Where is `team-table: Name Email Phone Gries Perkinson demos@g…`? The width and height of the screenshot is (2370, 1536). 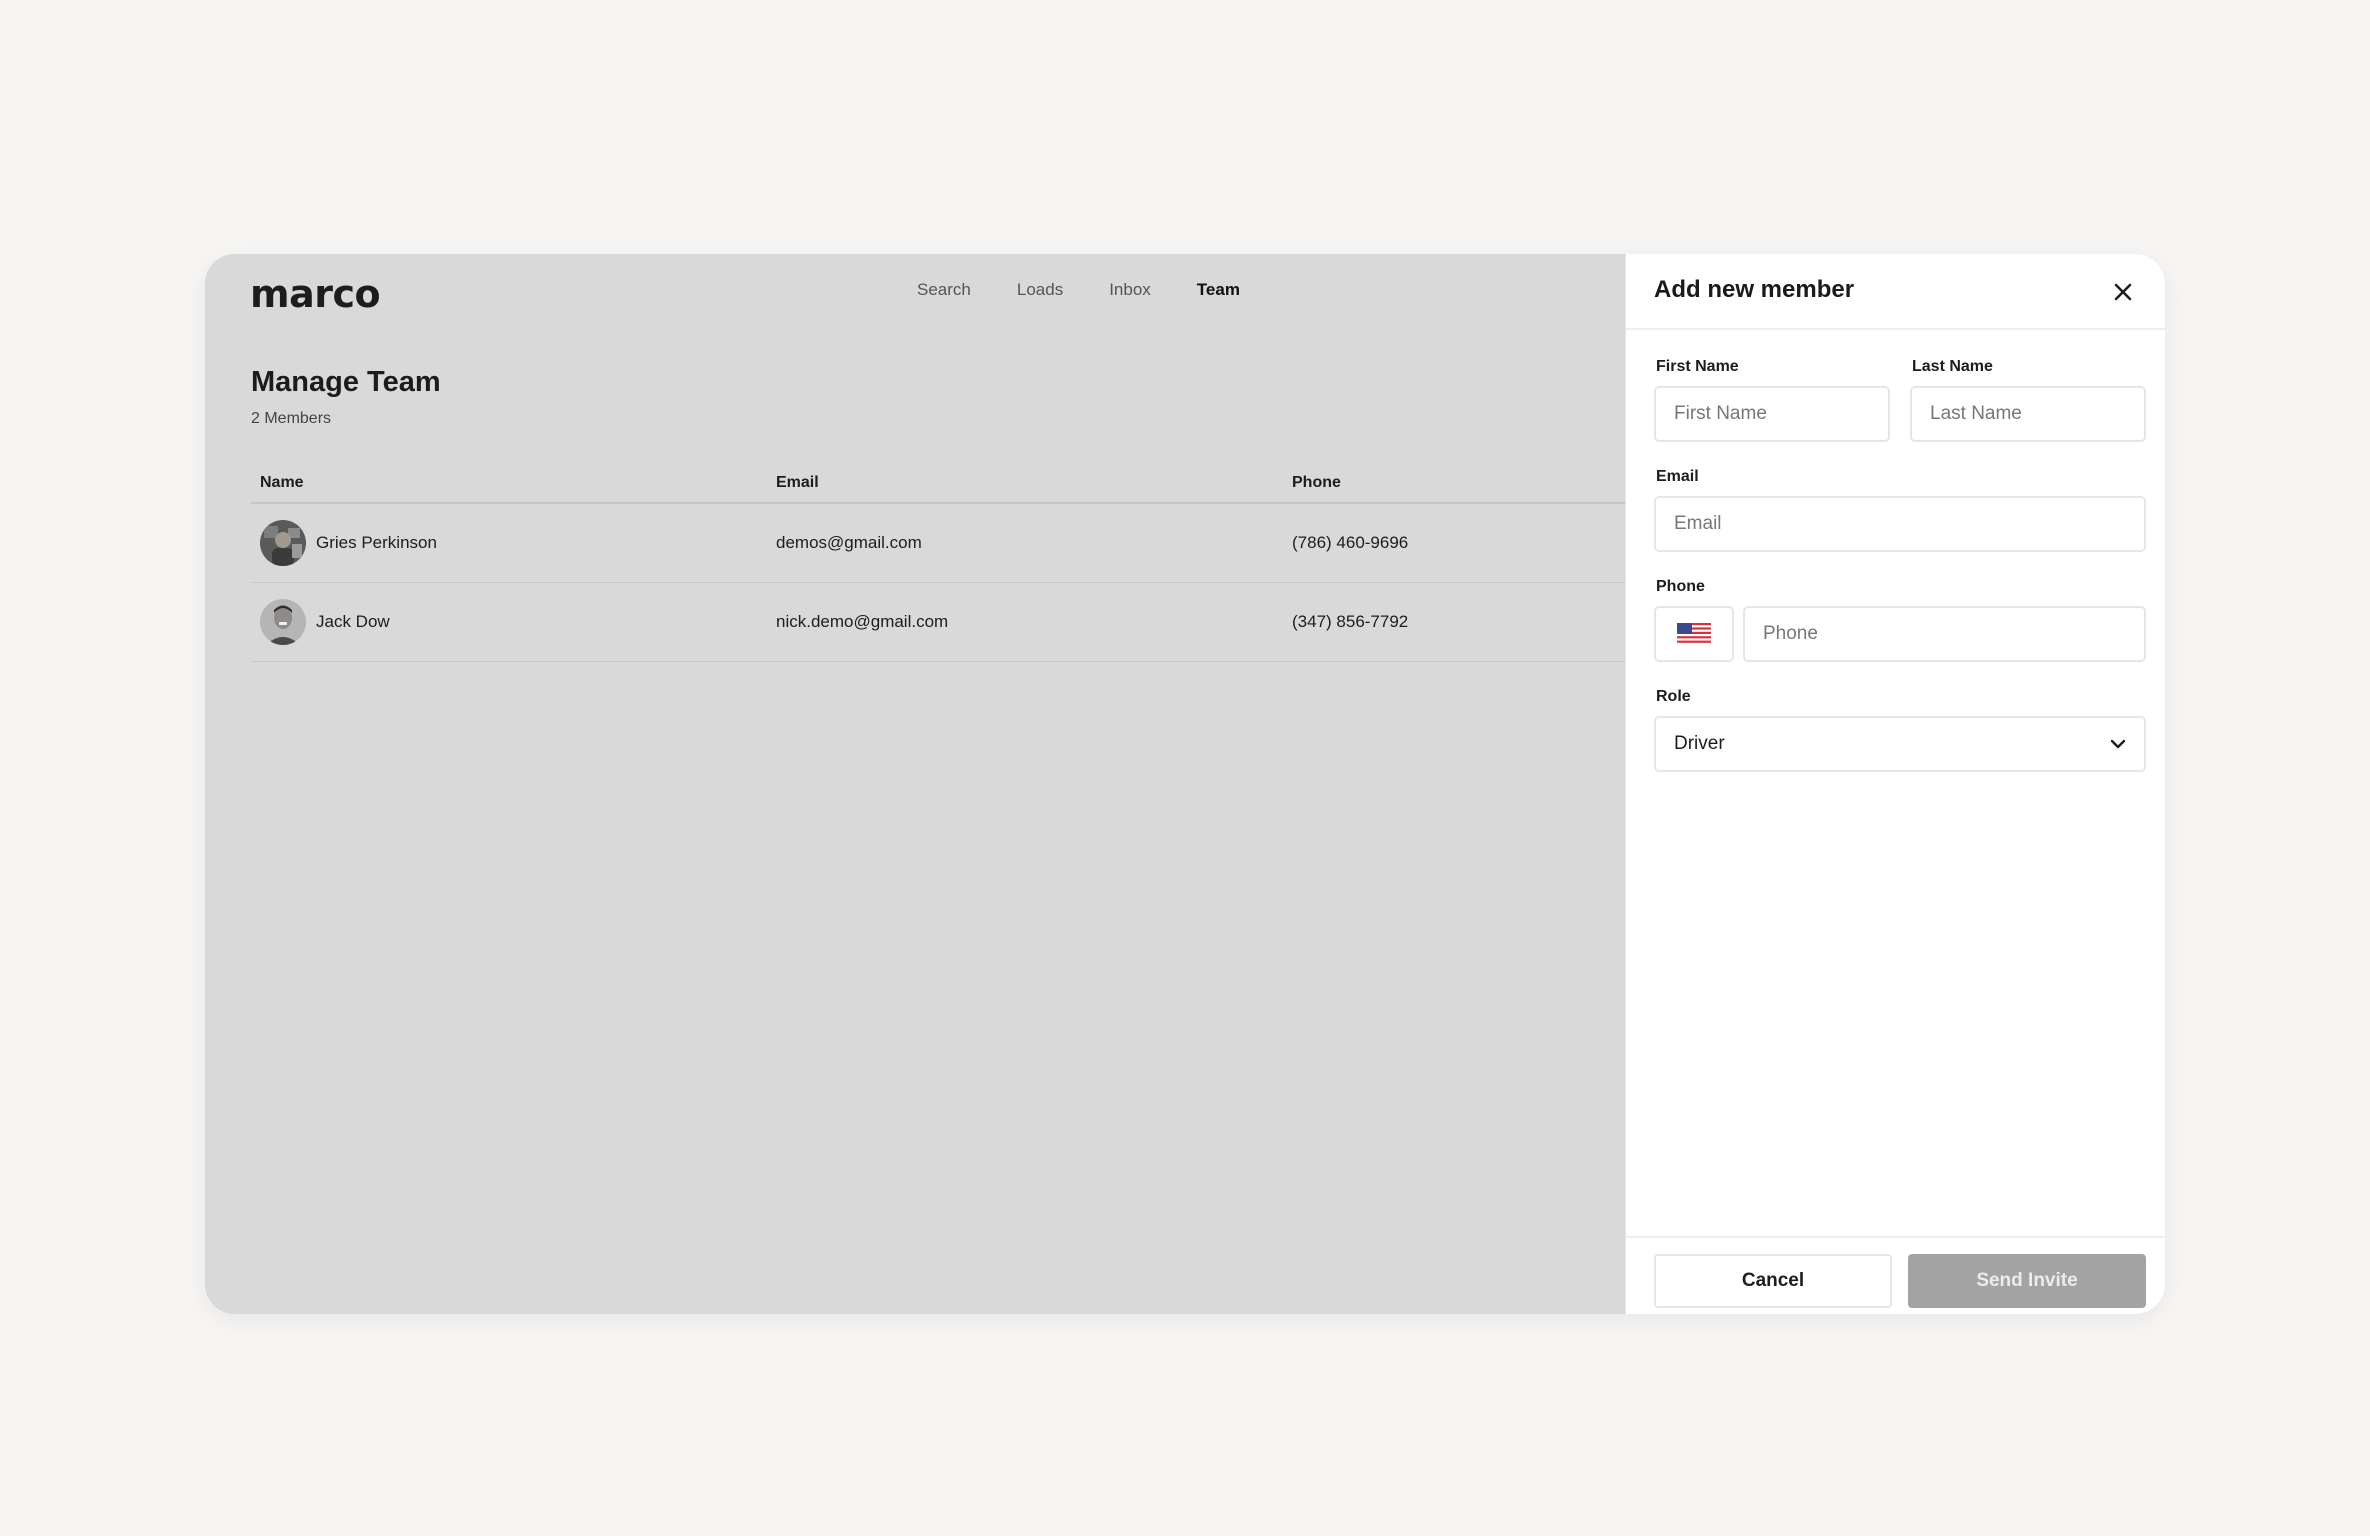
team-table: Name Email Phone Gries Perkinson demos@g… is located at coordinates (938, 563).